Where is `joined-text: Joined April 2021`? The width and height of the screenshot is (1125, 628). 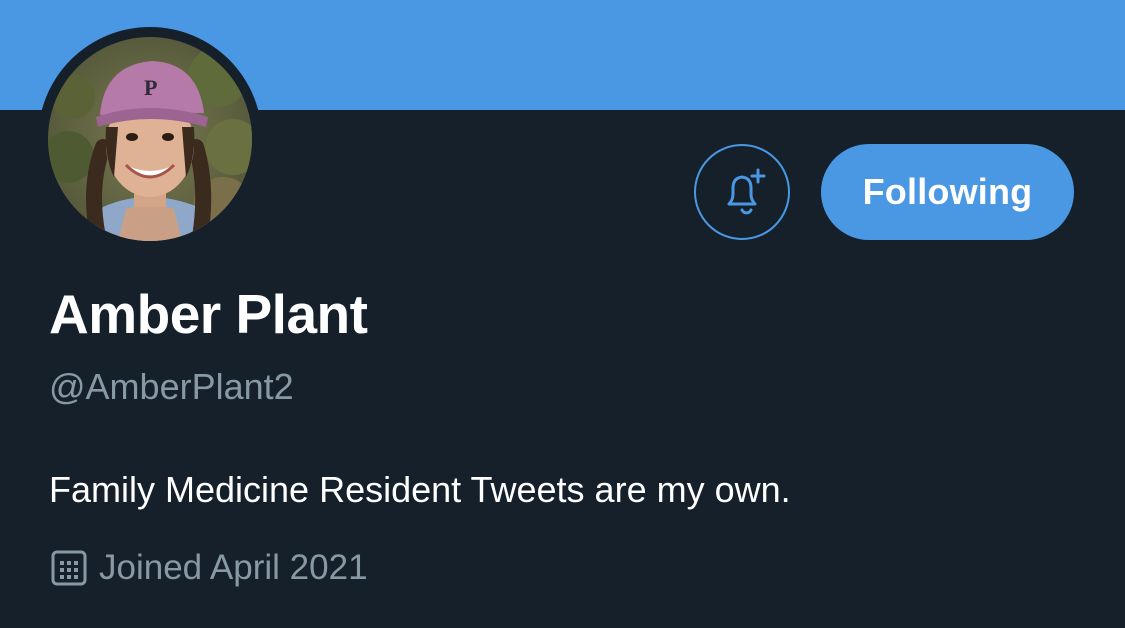 joined-text: Joined April 2021 is located at coordinates (233, 567).